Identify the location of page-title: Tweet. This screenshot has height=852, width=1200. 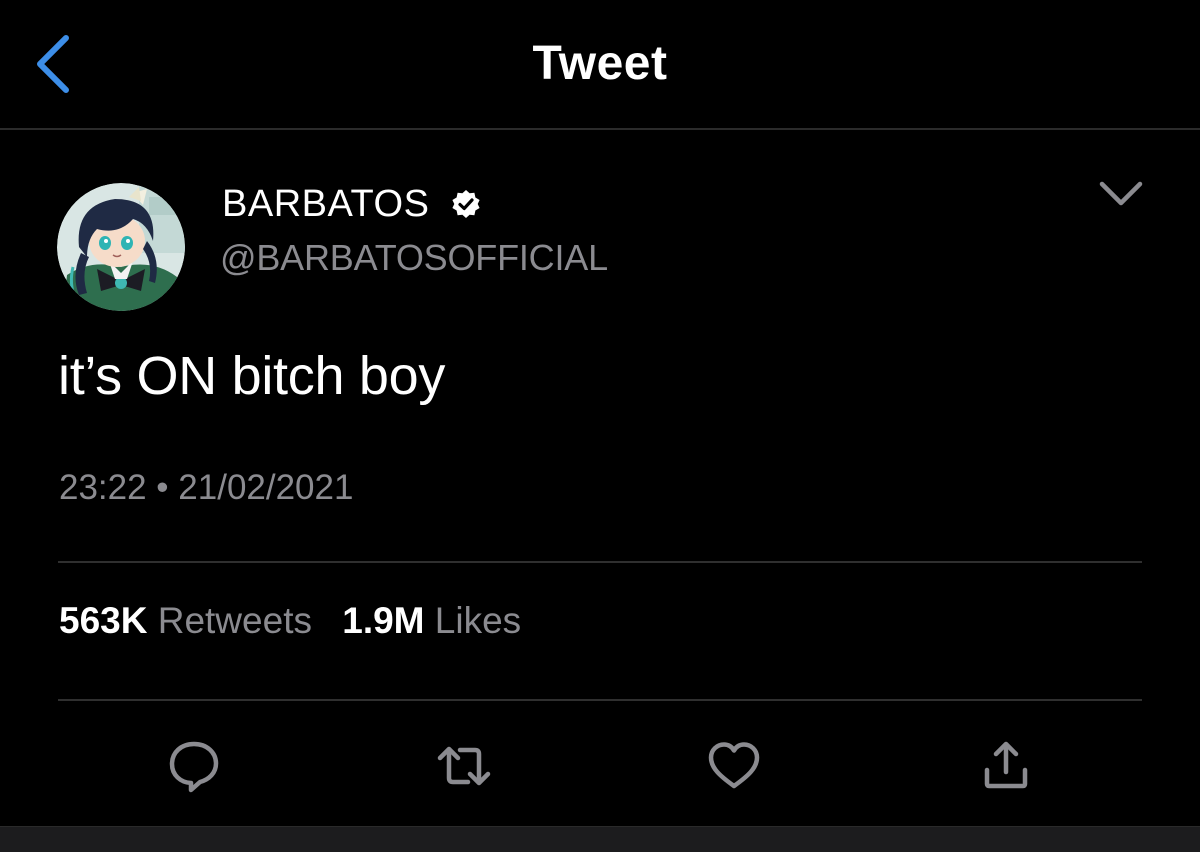
(600, 63).